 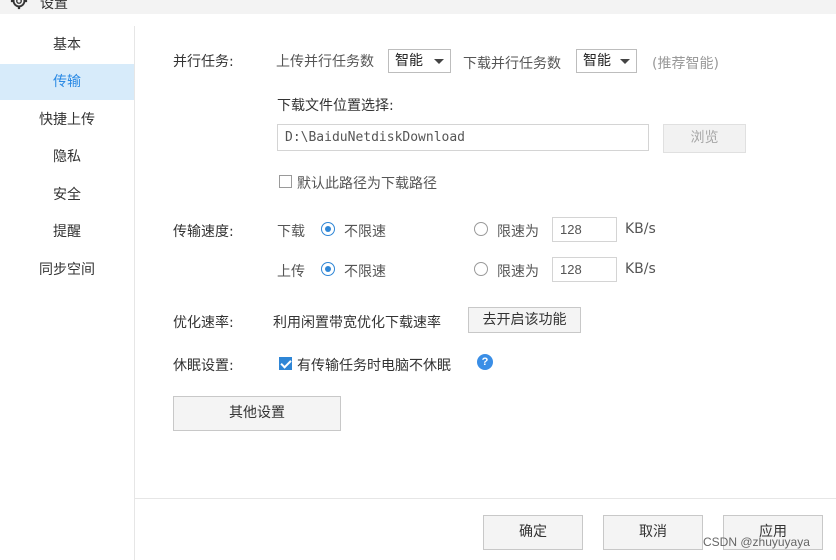 I want to click on parallel-tasks-label: 并行任务:, so click(x=203, y=62).